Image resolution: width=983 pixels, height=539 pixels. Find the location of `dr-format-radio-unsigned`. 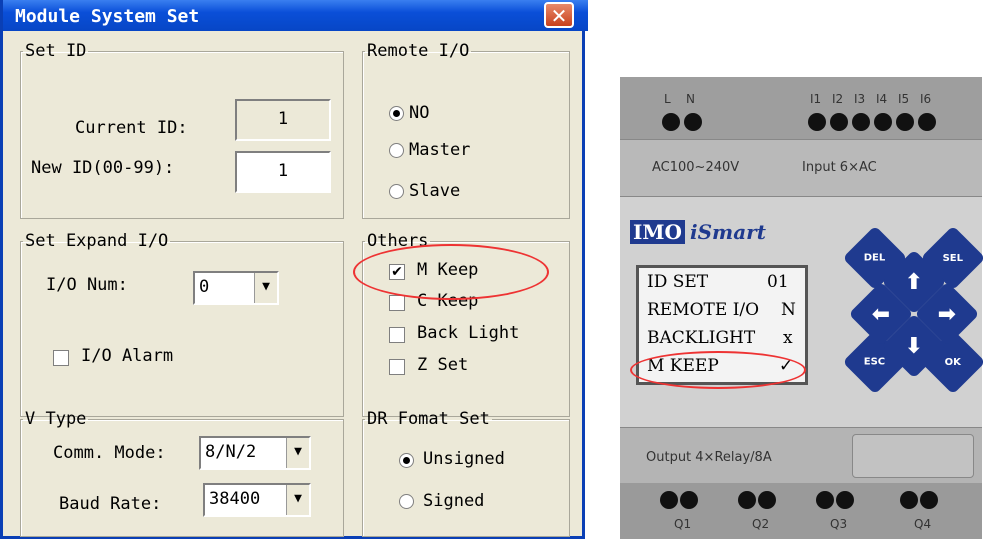

dr-format-radio-unsigned is located at coordinates (406, 460).